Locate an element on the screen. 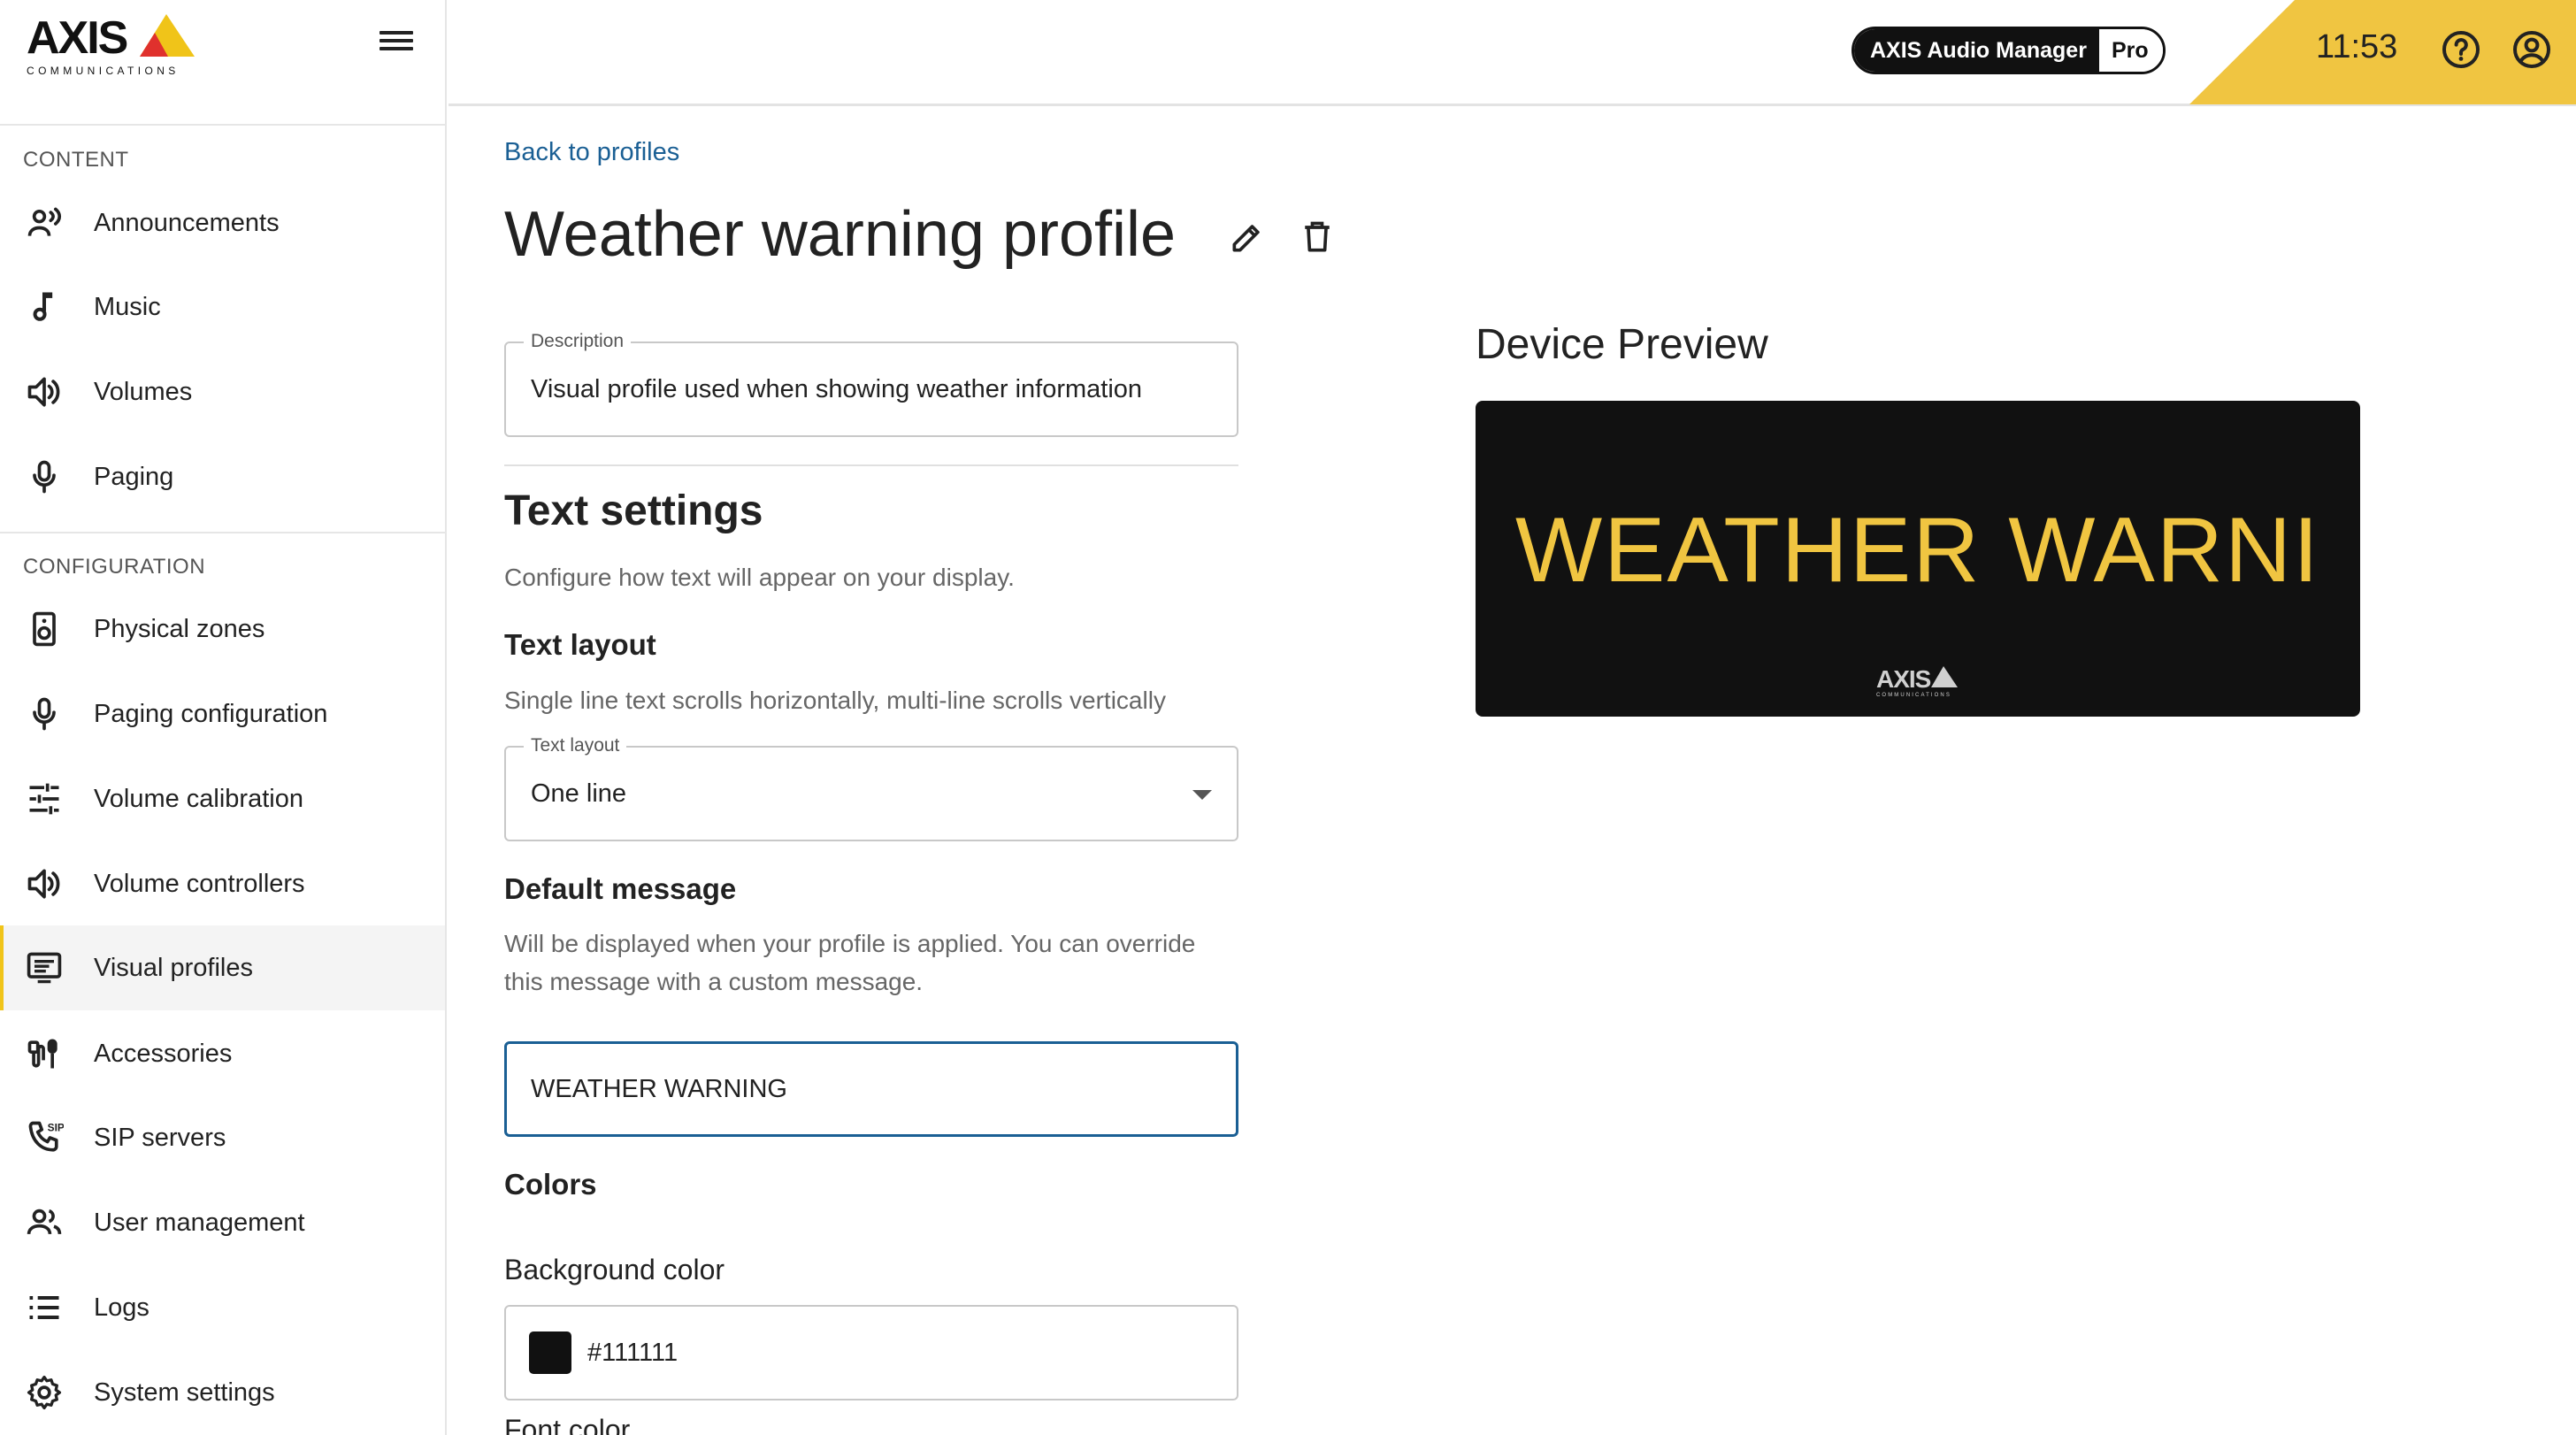  users-icon is located at coordinates (44, 1223).